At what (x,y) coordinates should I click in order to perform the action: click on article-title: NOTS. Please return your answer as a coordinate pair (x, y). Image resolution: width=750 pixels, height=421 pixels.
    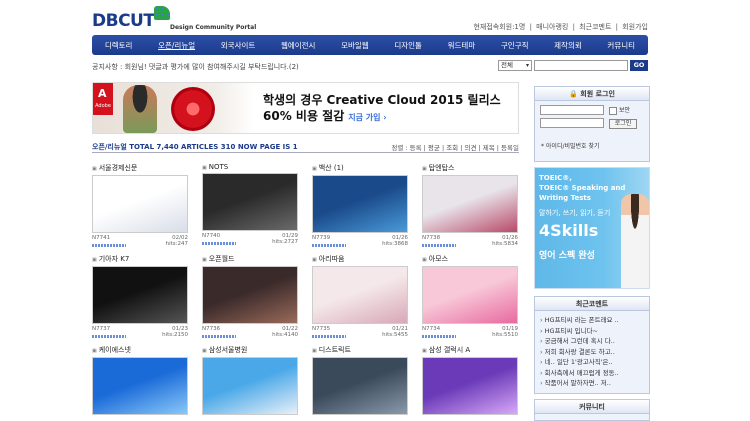
    Looking at the image, I should click on (250, 167).